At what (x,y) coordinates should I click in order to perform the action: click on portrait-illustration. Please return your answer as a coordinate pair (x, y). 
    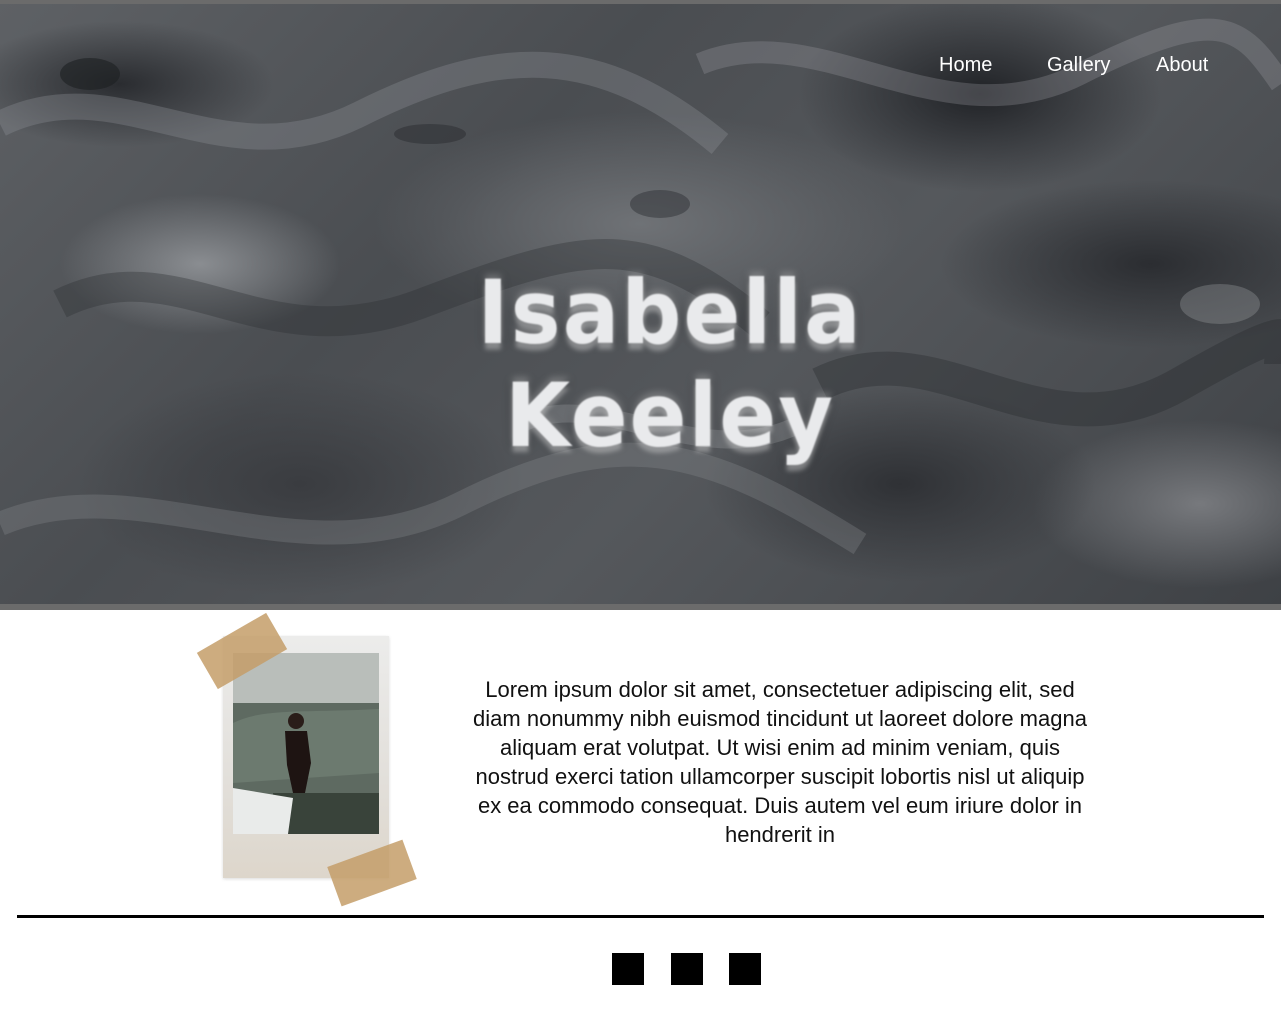
    Looking at the image, I should click on (306, 743).